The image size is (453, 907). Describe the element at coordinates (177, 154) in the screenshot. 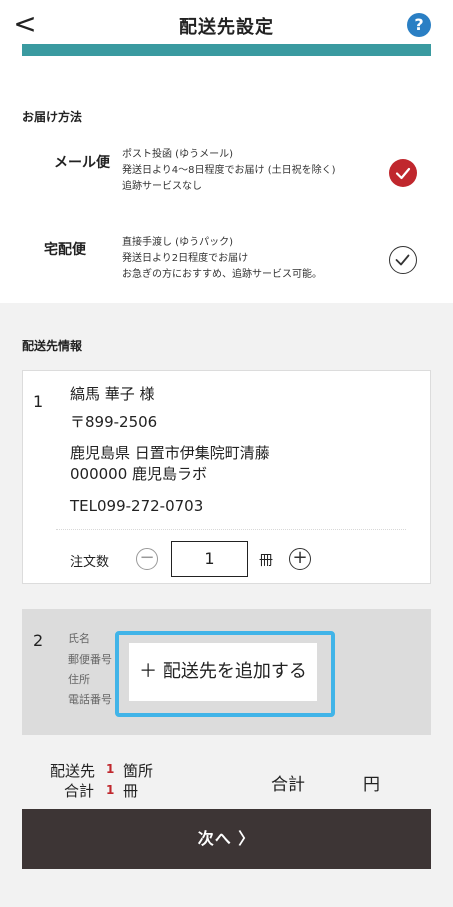

I see `method-desc-line: ポスト投函 (ゆうメール)` at that location.